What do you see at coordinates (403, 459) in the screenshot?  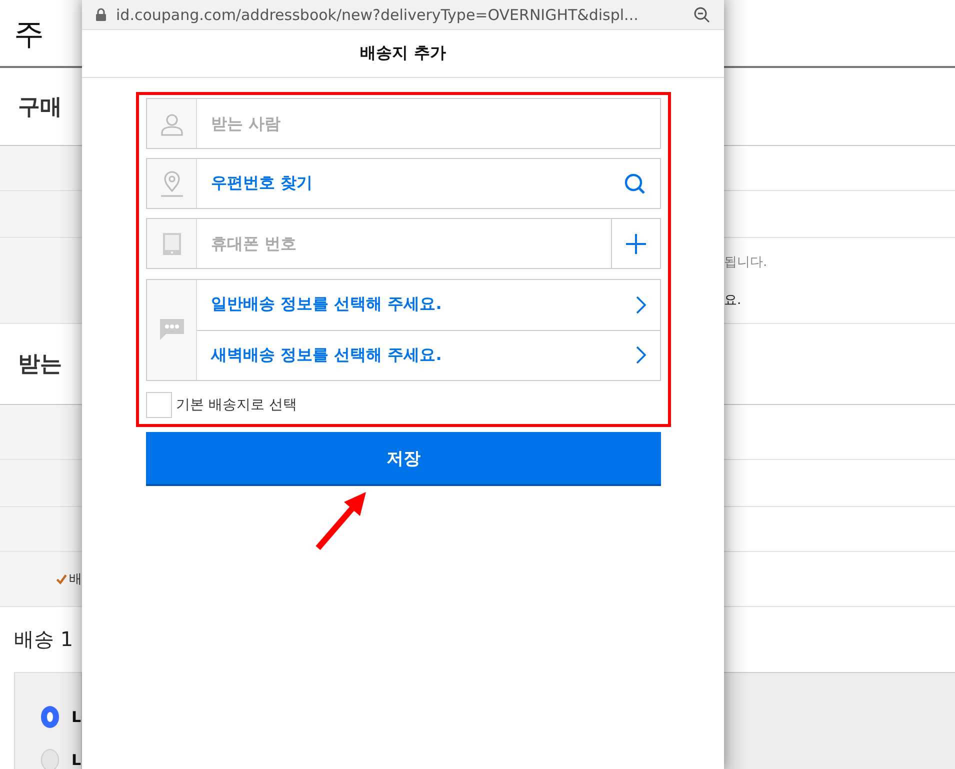 I see `save-button: 저장` at bounding box center [403, 459].